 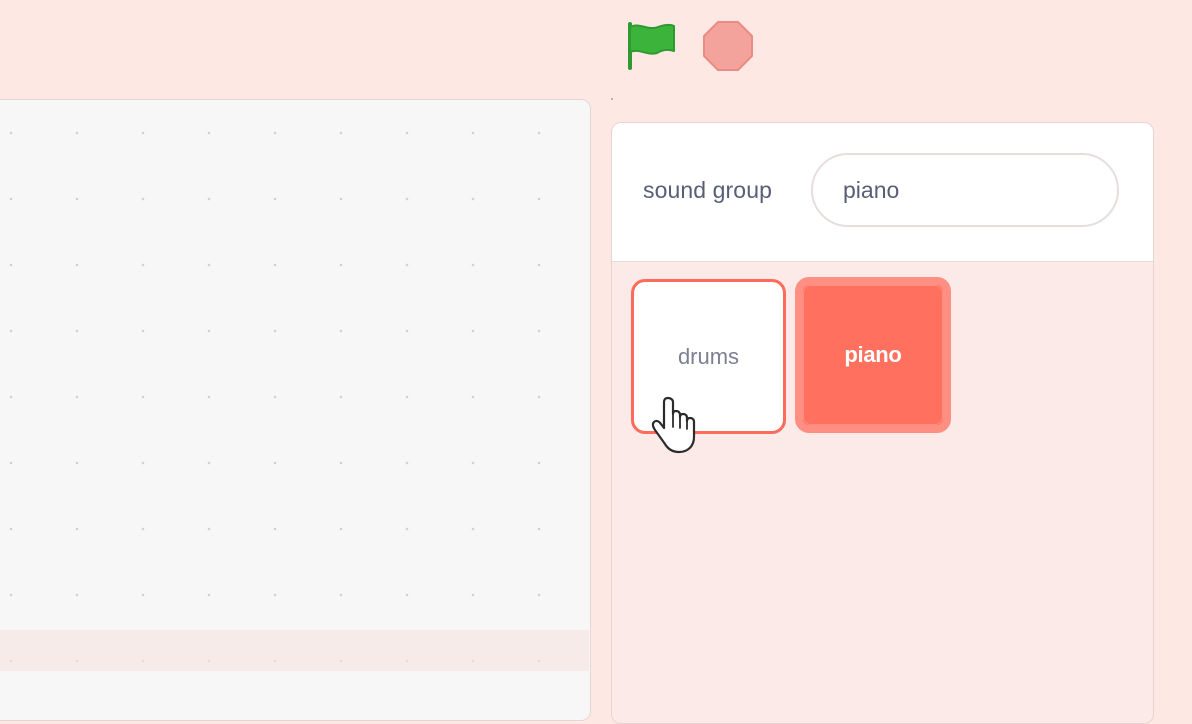 I want to click on stage-toolbar, so click(x=596, y=50).